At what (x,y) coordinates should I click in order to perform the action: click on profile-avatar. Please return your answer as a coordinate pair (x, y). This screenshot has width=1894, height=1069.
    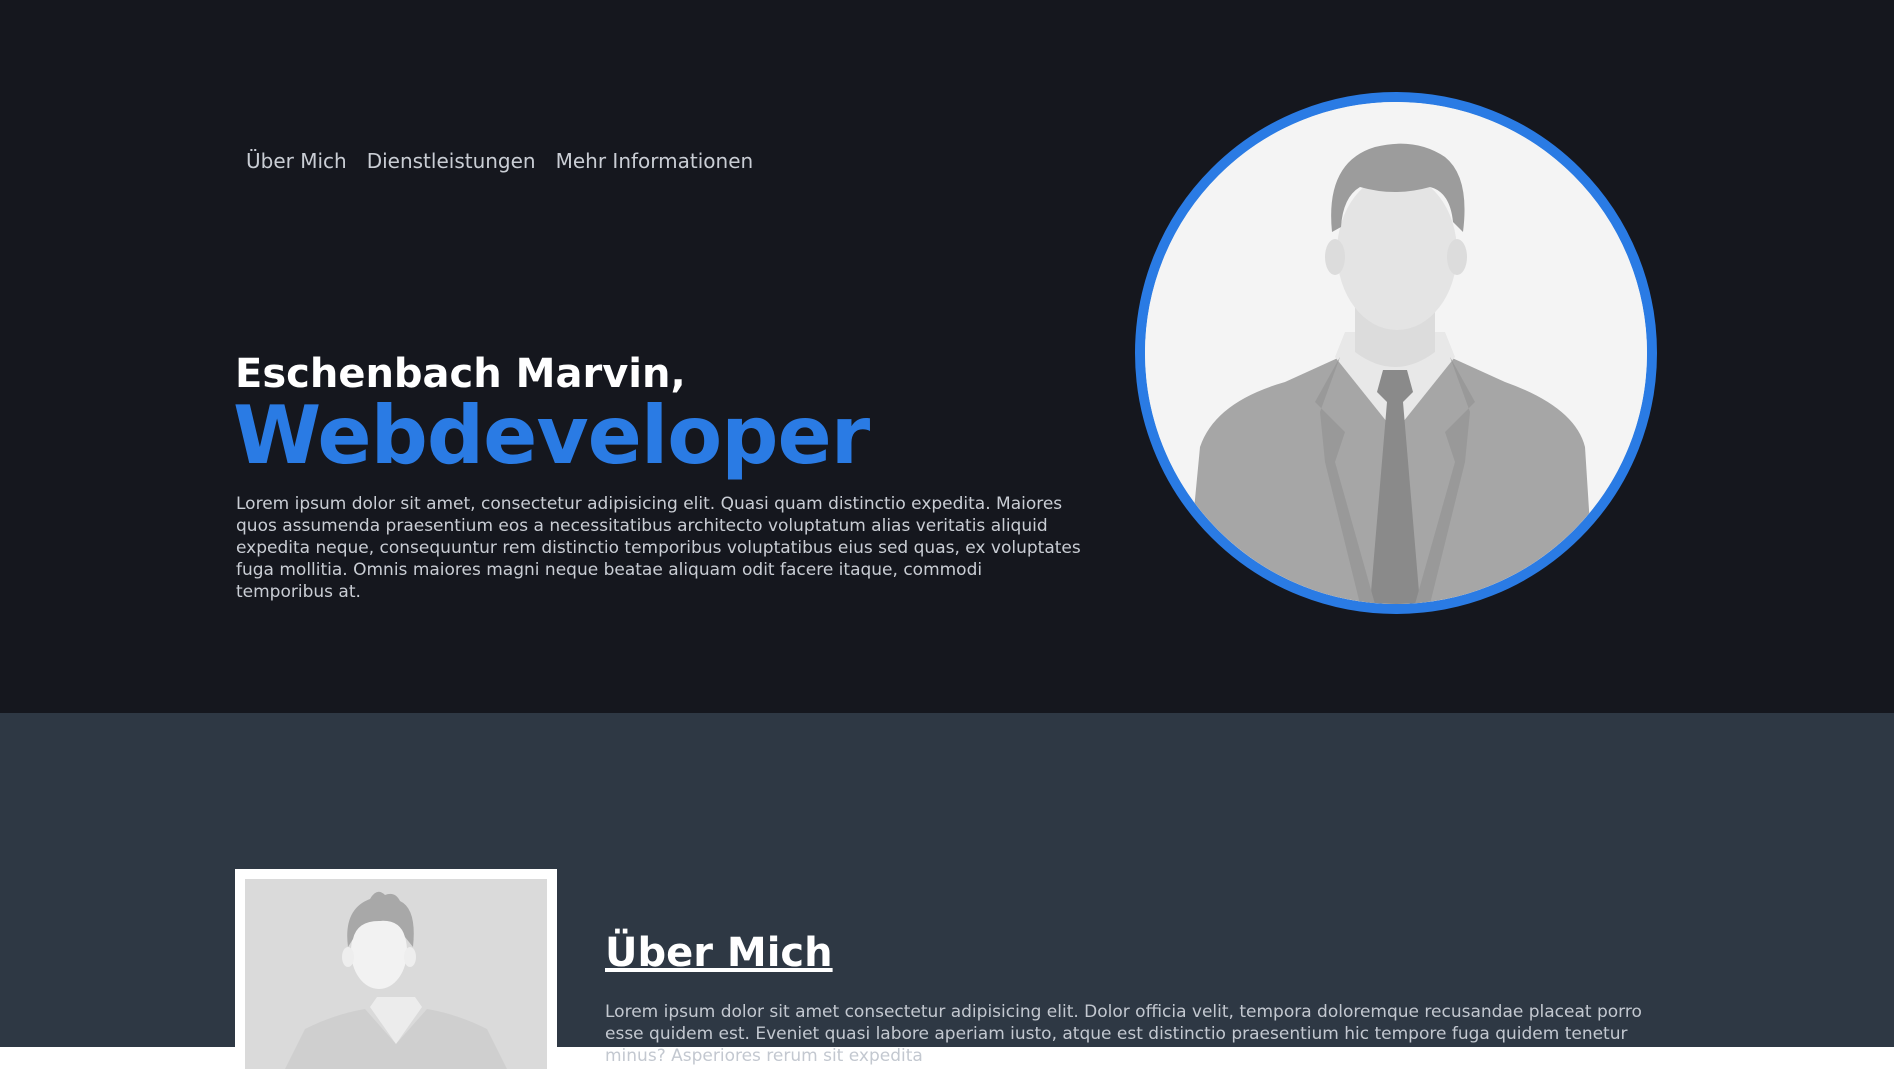
    Looking at the image, I should click on (1396, 353).